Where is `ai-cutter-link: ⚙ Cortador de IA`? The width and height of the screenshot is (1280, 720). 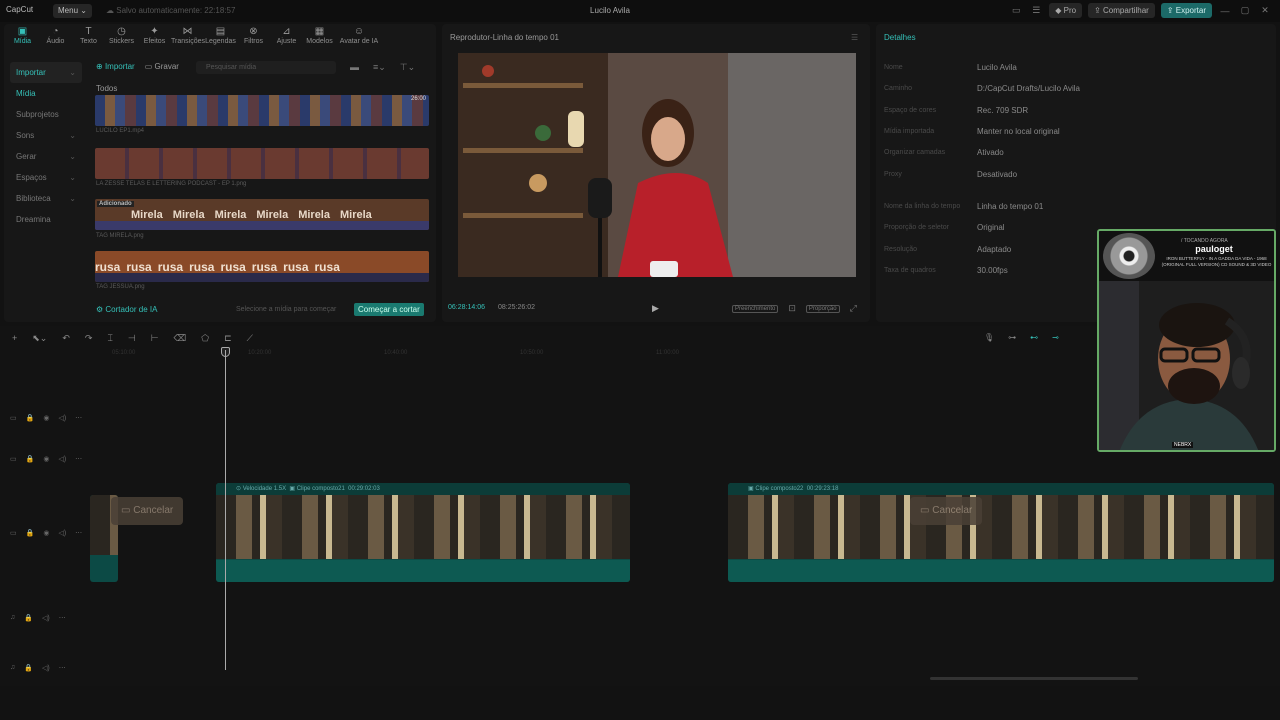 ai-cutter-link: ⚙ Cortador de IA is located at coordinates (126, 309).